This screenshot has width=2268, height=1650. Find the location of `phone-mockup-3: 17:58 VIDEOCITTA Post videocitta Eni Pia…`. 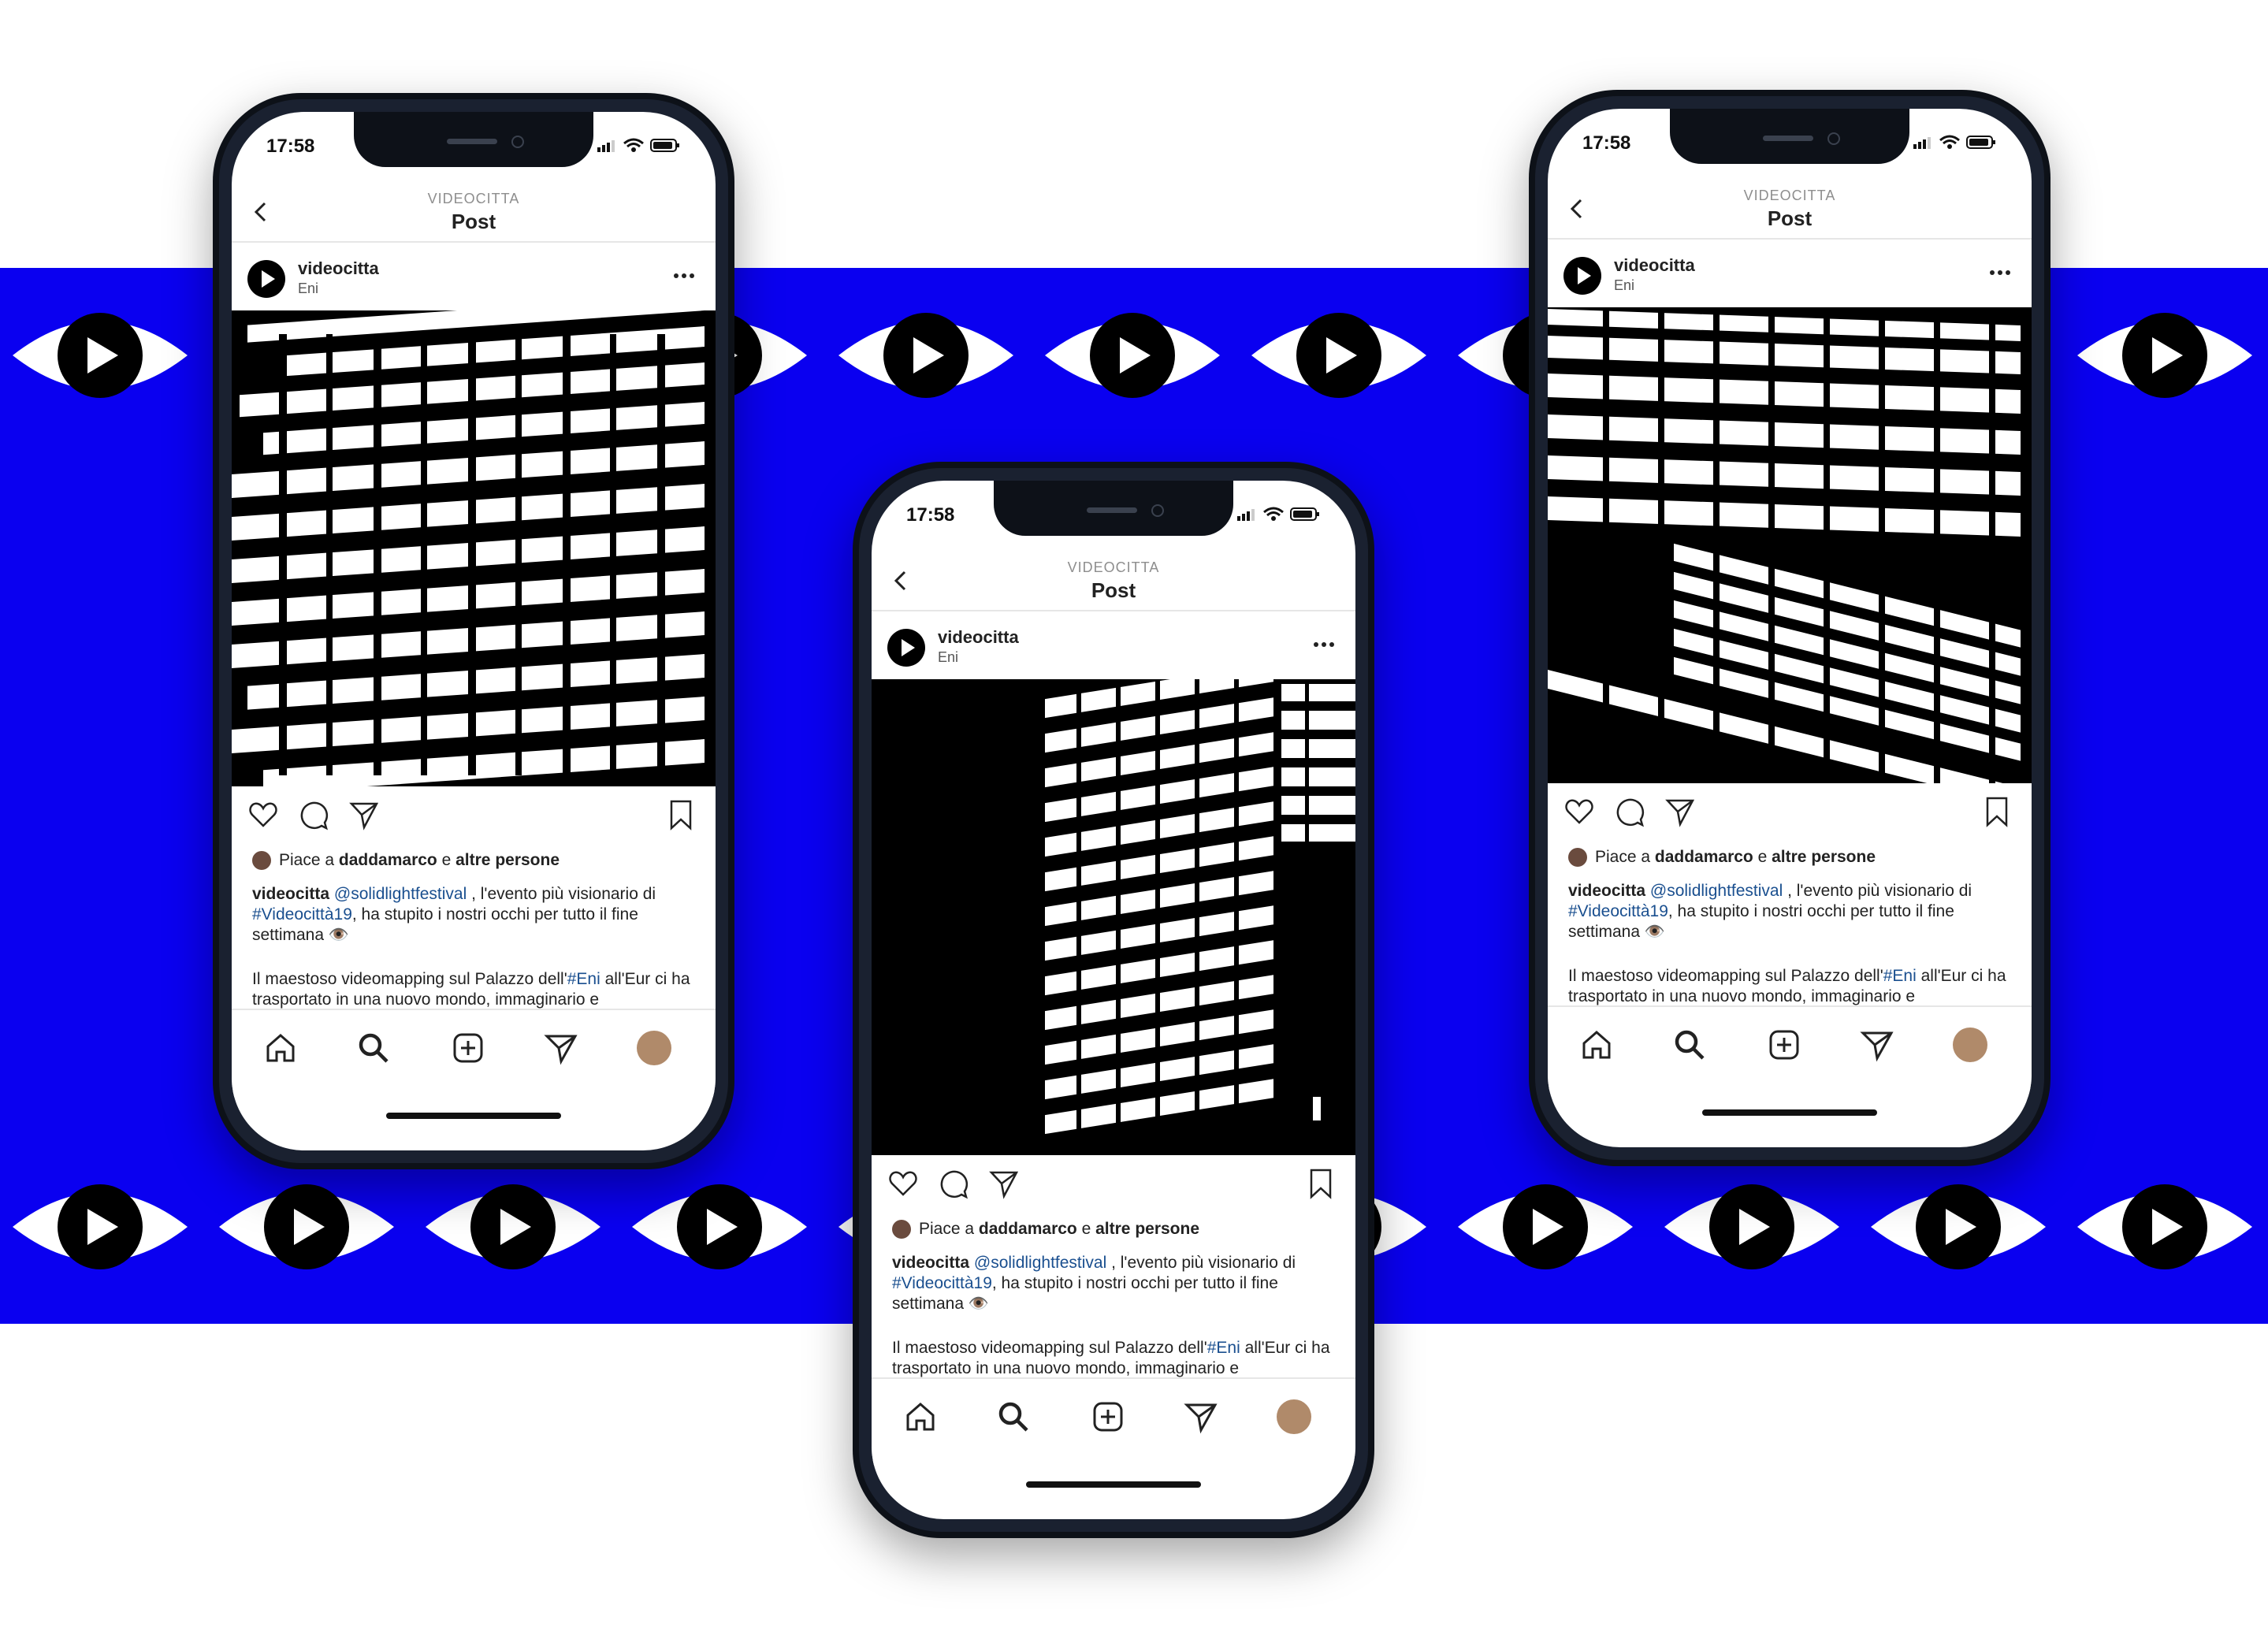

phone-mockup-3: 17:58 VIDEOCITTA Post videocitta Eni Pia… is located at coordinates (1790, 628).